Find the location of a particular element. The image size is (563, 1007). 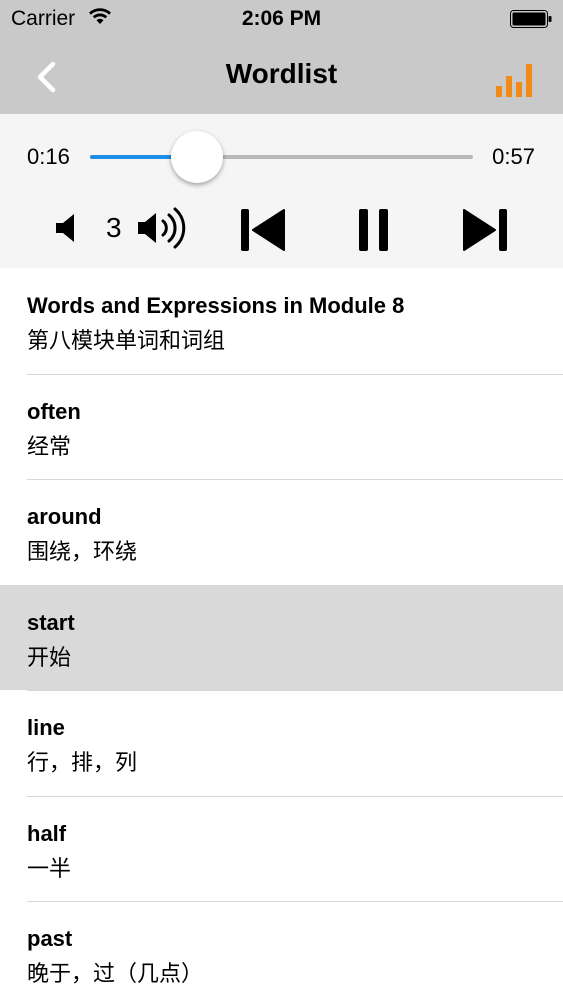

word-chinese: 经常 is located at coordinates (49, 447).